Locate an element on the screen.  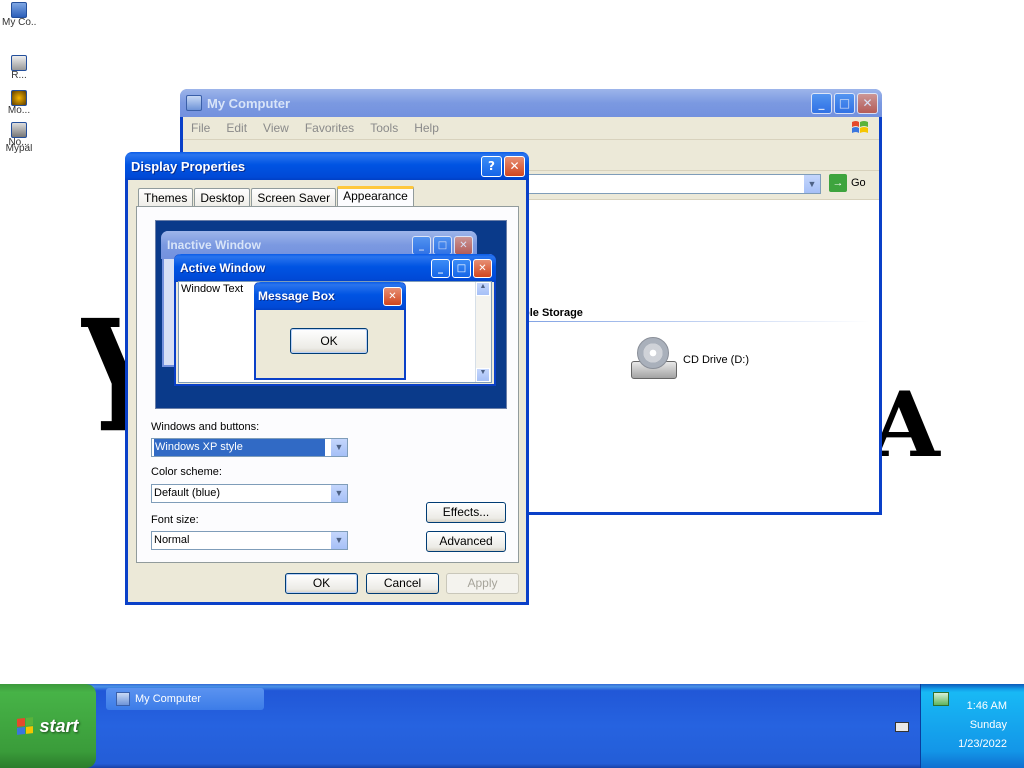
preview-message-box: Message Box ✕ OK is located at coordinates (330, 331).